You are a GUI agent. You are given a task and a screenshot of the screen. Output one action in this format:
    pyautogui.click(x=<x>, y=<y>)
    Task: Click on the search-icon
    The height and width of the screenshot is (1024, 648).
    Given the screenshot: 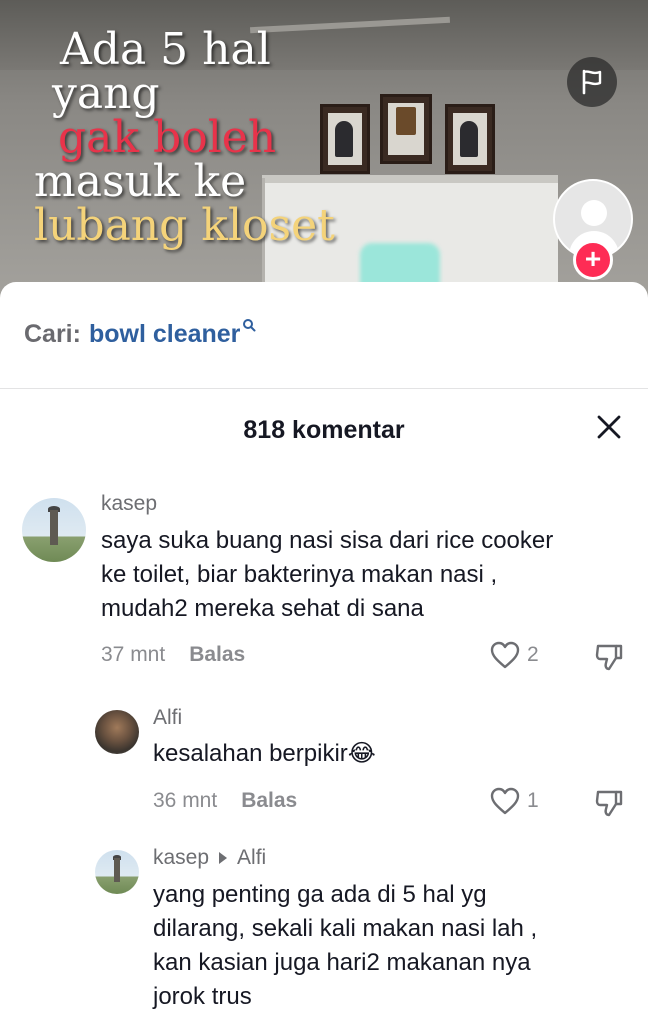 What is the action you would take?
    pyautogui.click(x=249, y=325)
    